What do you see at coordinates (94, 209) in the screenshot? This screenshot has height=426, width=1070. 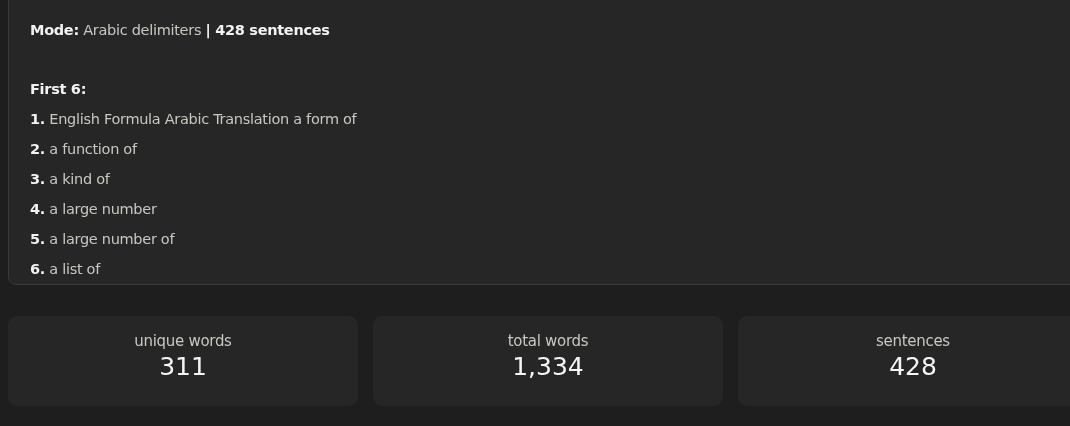 I see `sentence-item: 4. a large number` at bounding box center [94, 209].